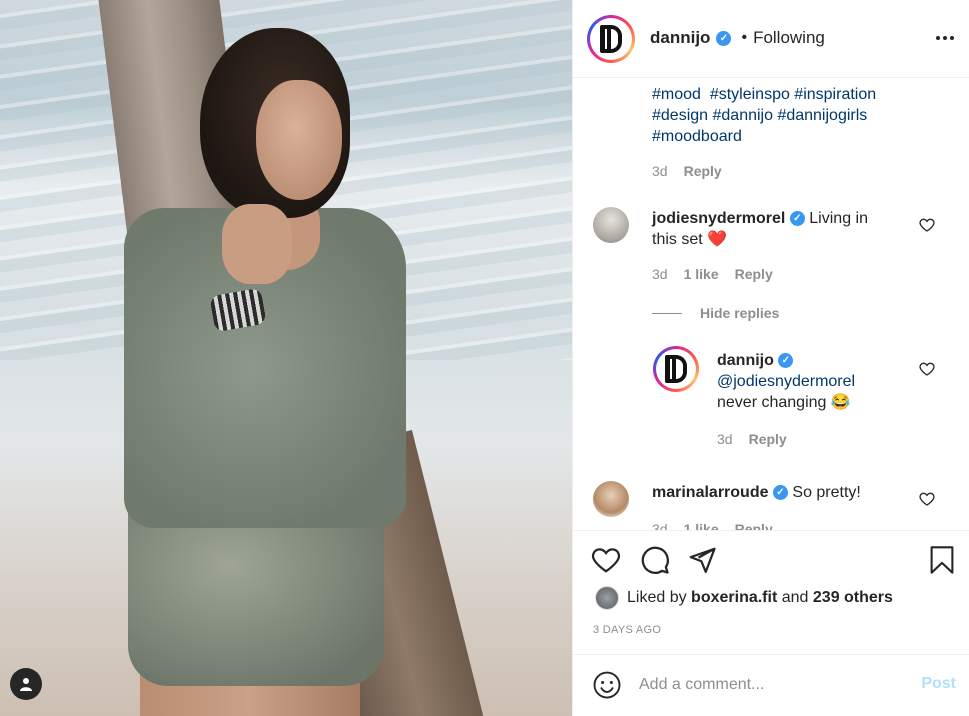 The image size is (969, 716). Describe the element at coordinates (607, 598) in the screenshot. I see `liker-avatar` at that location.